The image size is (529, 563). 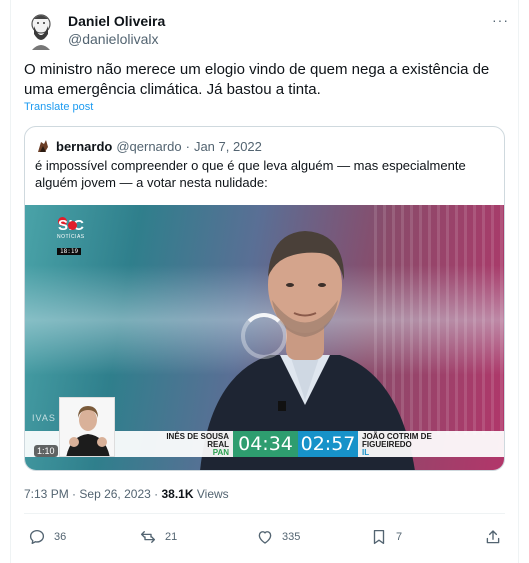 I want to click on bookmark-count: 7, so click(x=399, y=537).